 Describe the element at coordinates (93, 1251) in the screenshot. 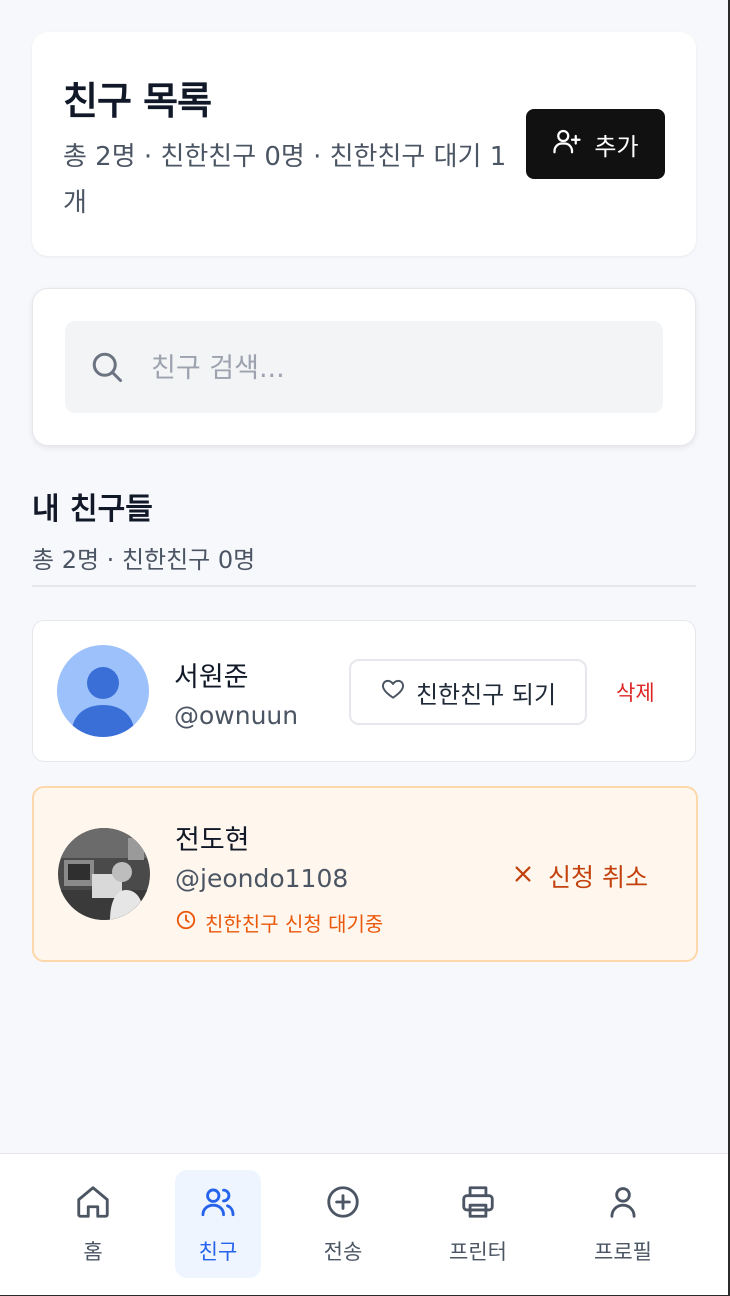

I see `nav-home-label: 홈` at that location.